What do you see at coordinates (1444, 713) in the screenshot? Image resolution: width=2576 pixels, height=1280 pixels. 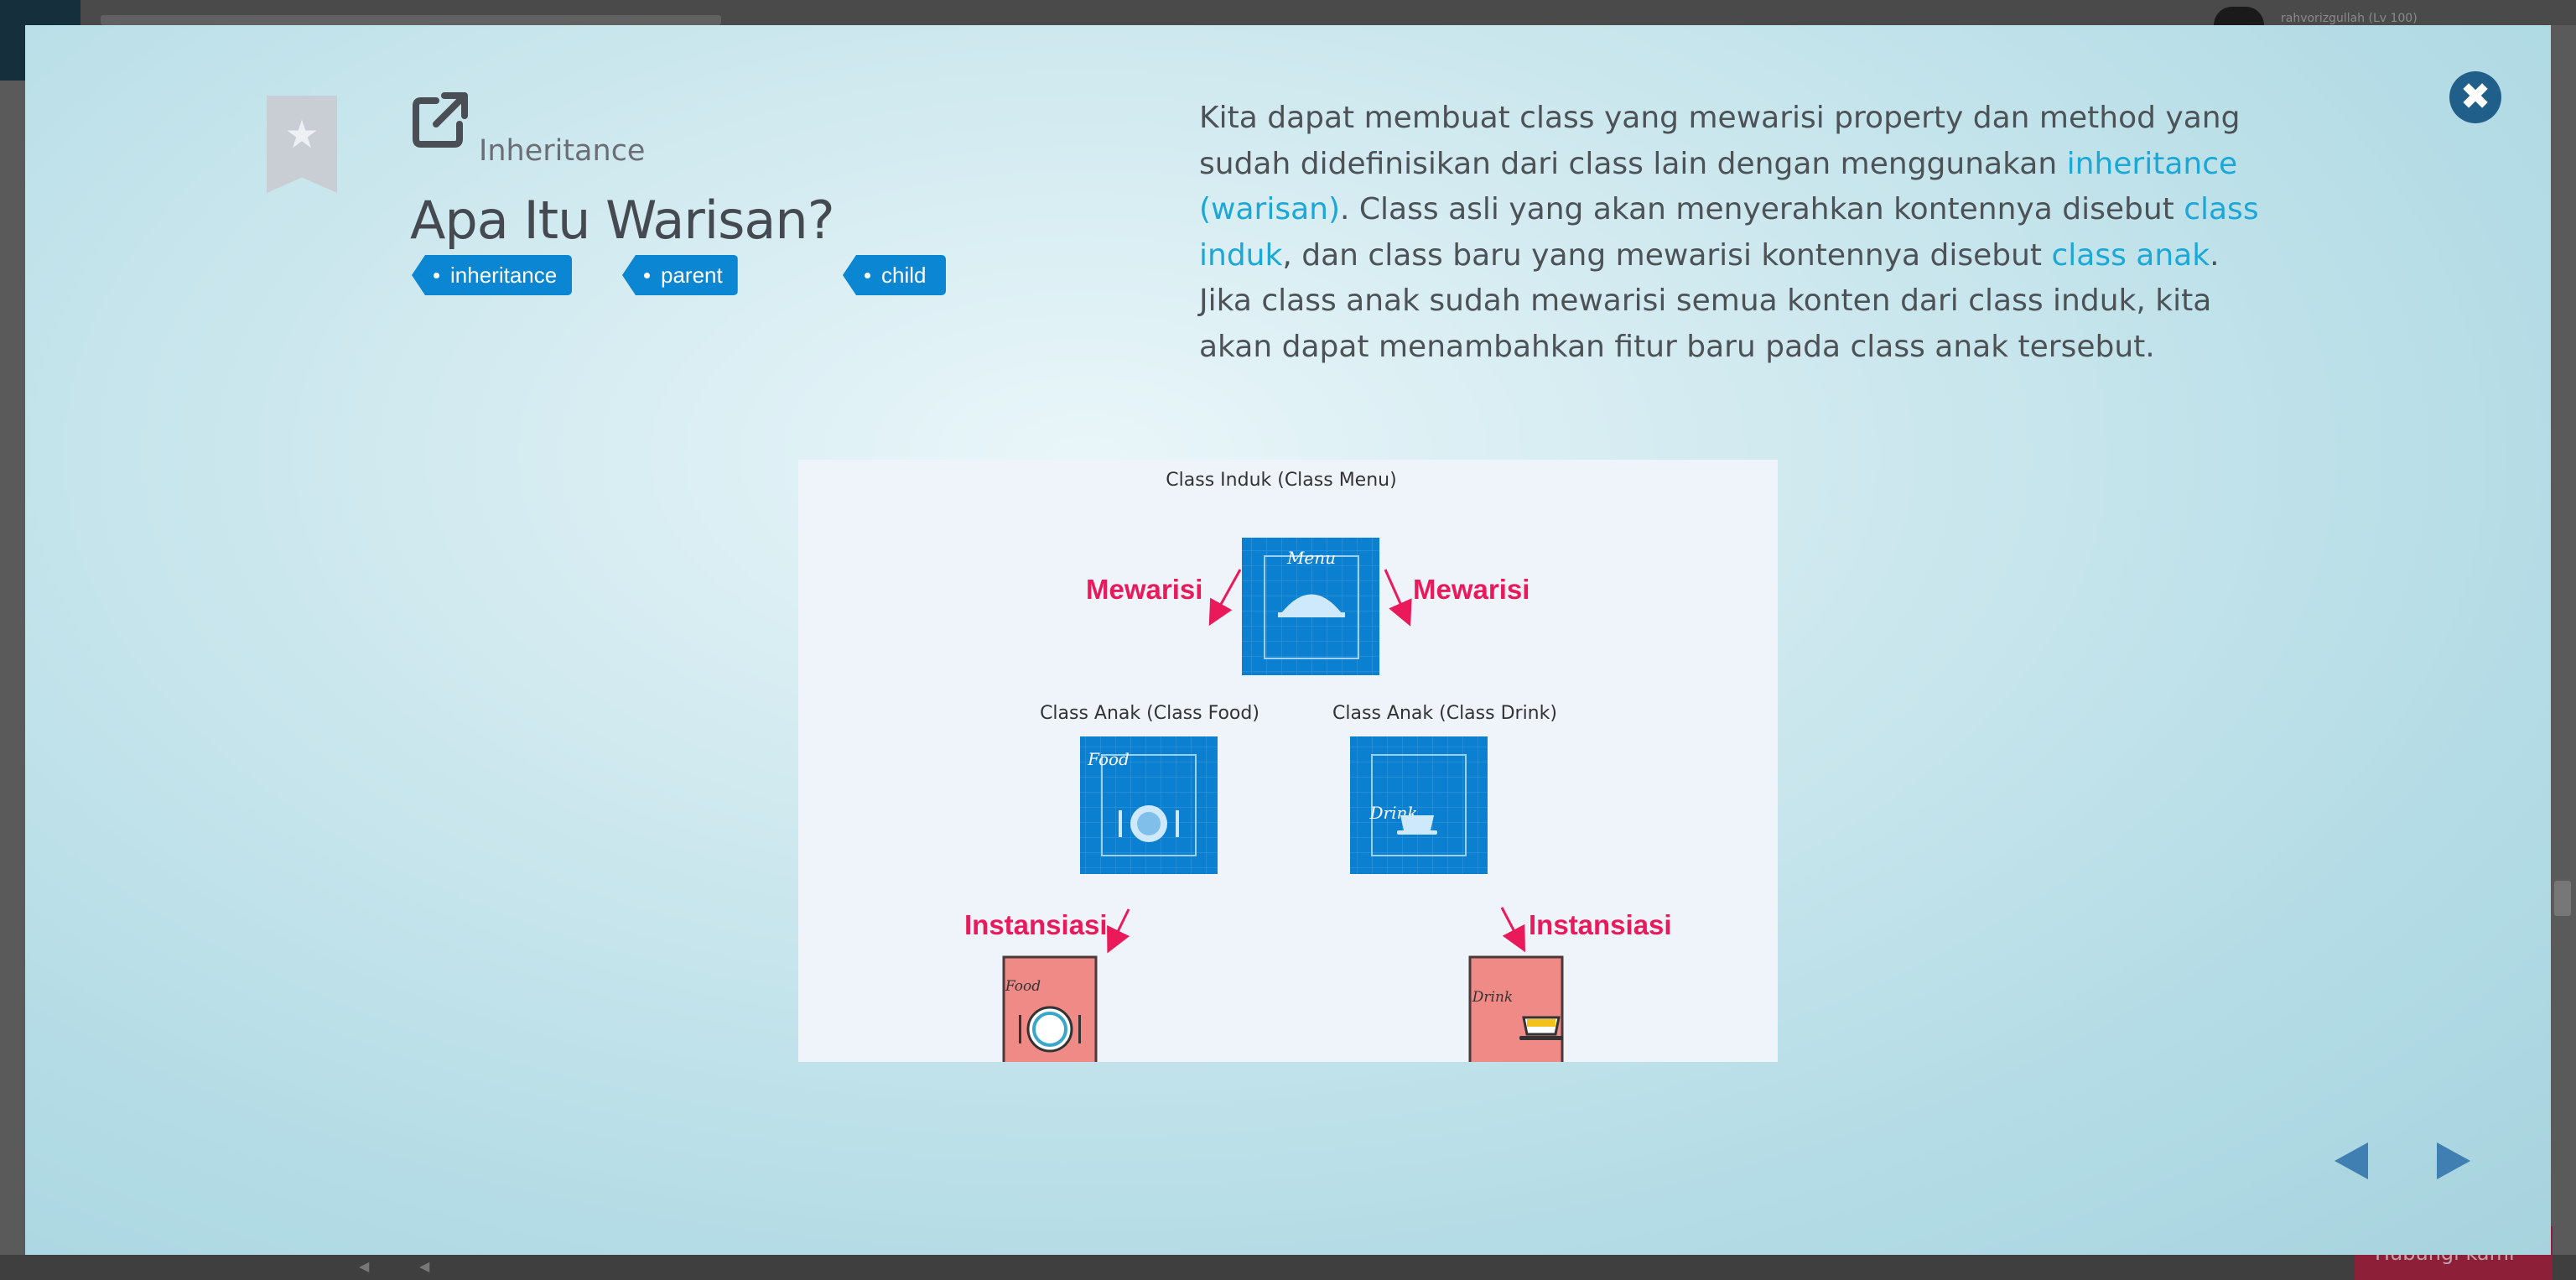 I see `child-drink-label: Class Anak (Class Drink)` at bounding box center [1444, 713].